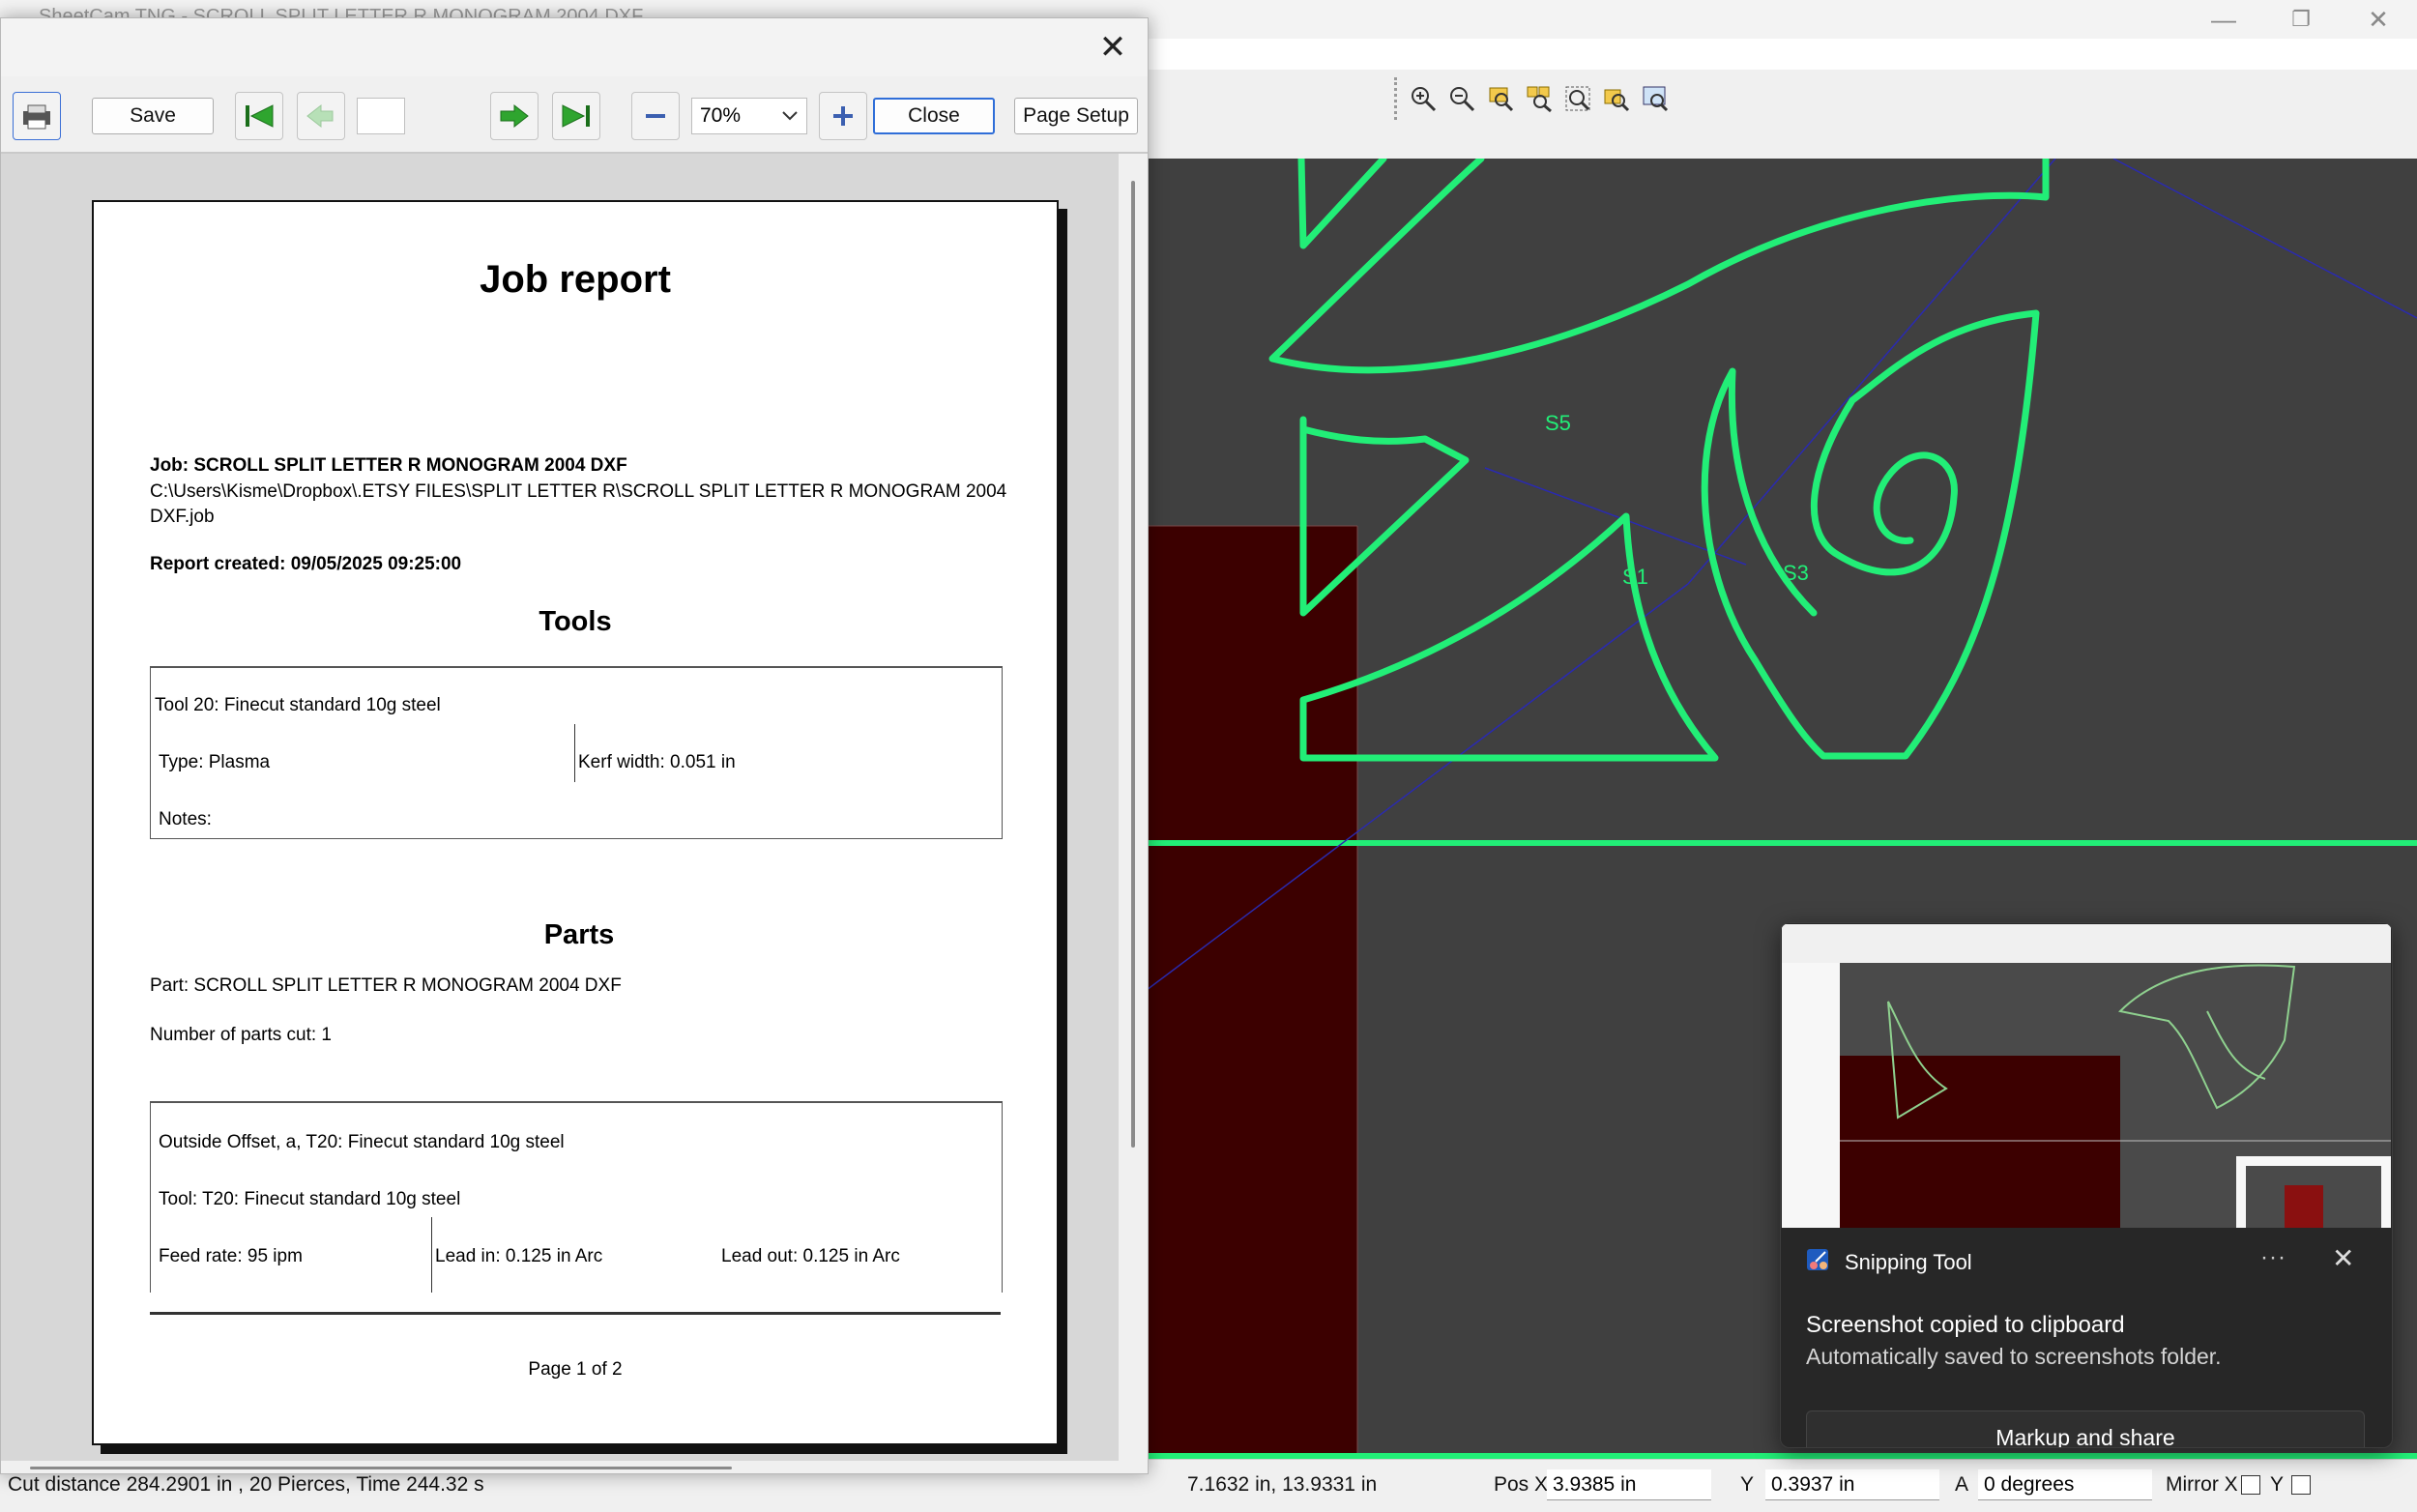 The height and width of the screenshot is (1512, 2417). What do you see at coordinates (721, 115) in the screenshot?
I see `zoom-level-value: 70%` at bounding box center [721, 115].